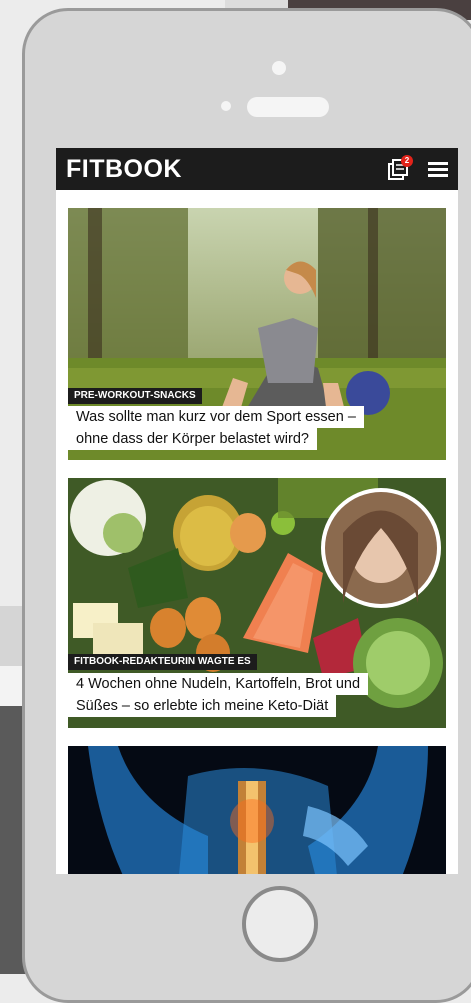  Describe the element at coordinates (257, 169) in the screenshot. I see `app-header: FITBOOK 2` at that location.